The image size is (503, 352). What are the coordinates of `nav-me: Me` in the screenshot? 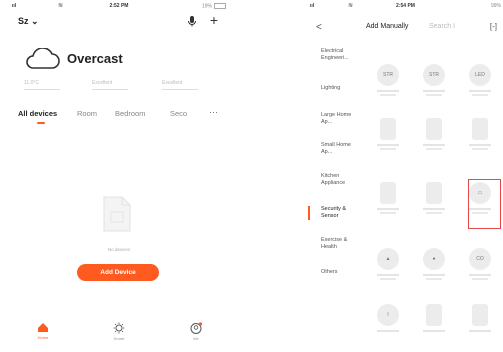 It's located at (196, 331).